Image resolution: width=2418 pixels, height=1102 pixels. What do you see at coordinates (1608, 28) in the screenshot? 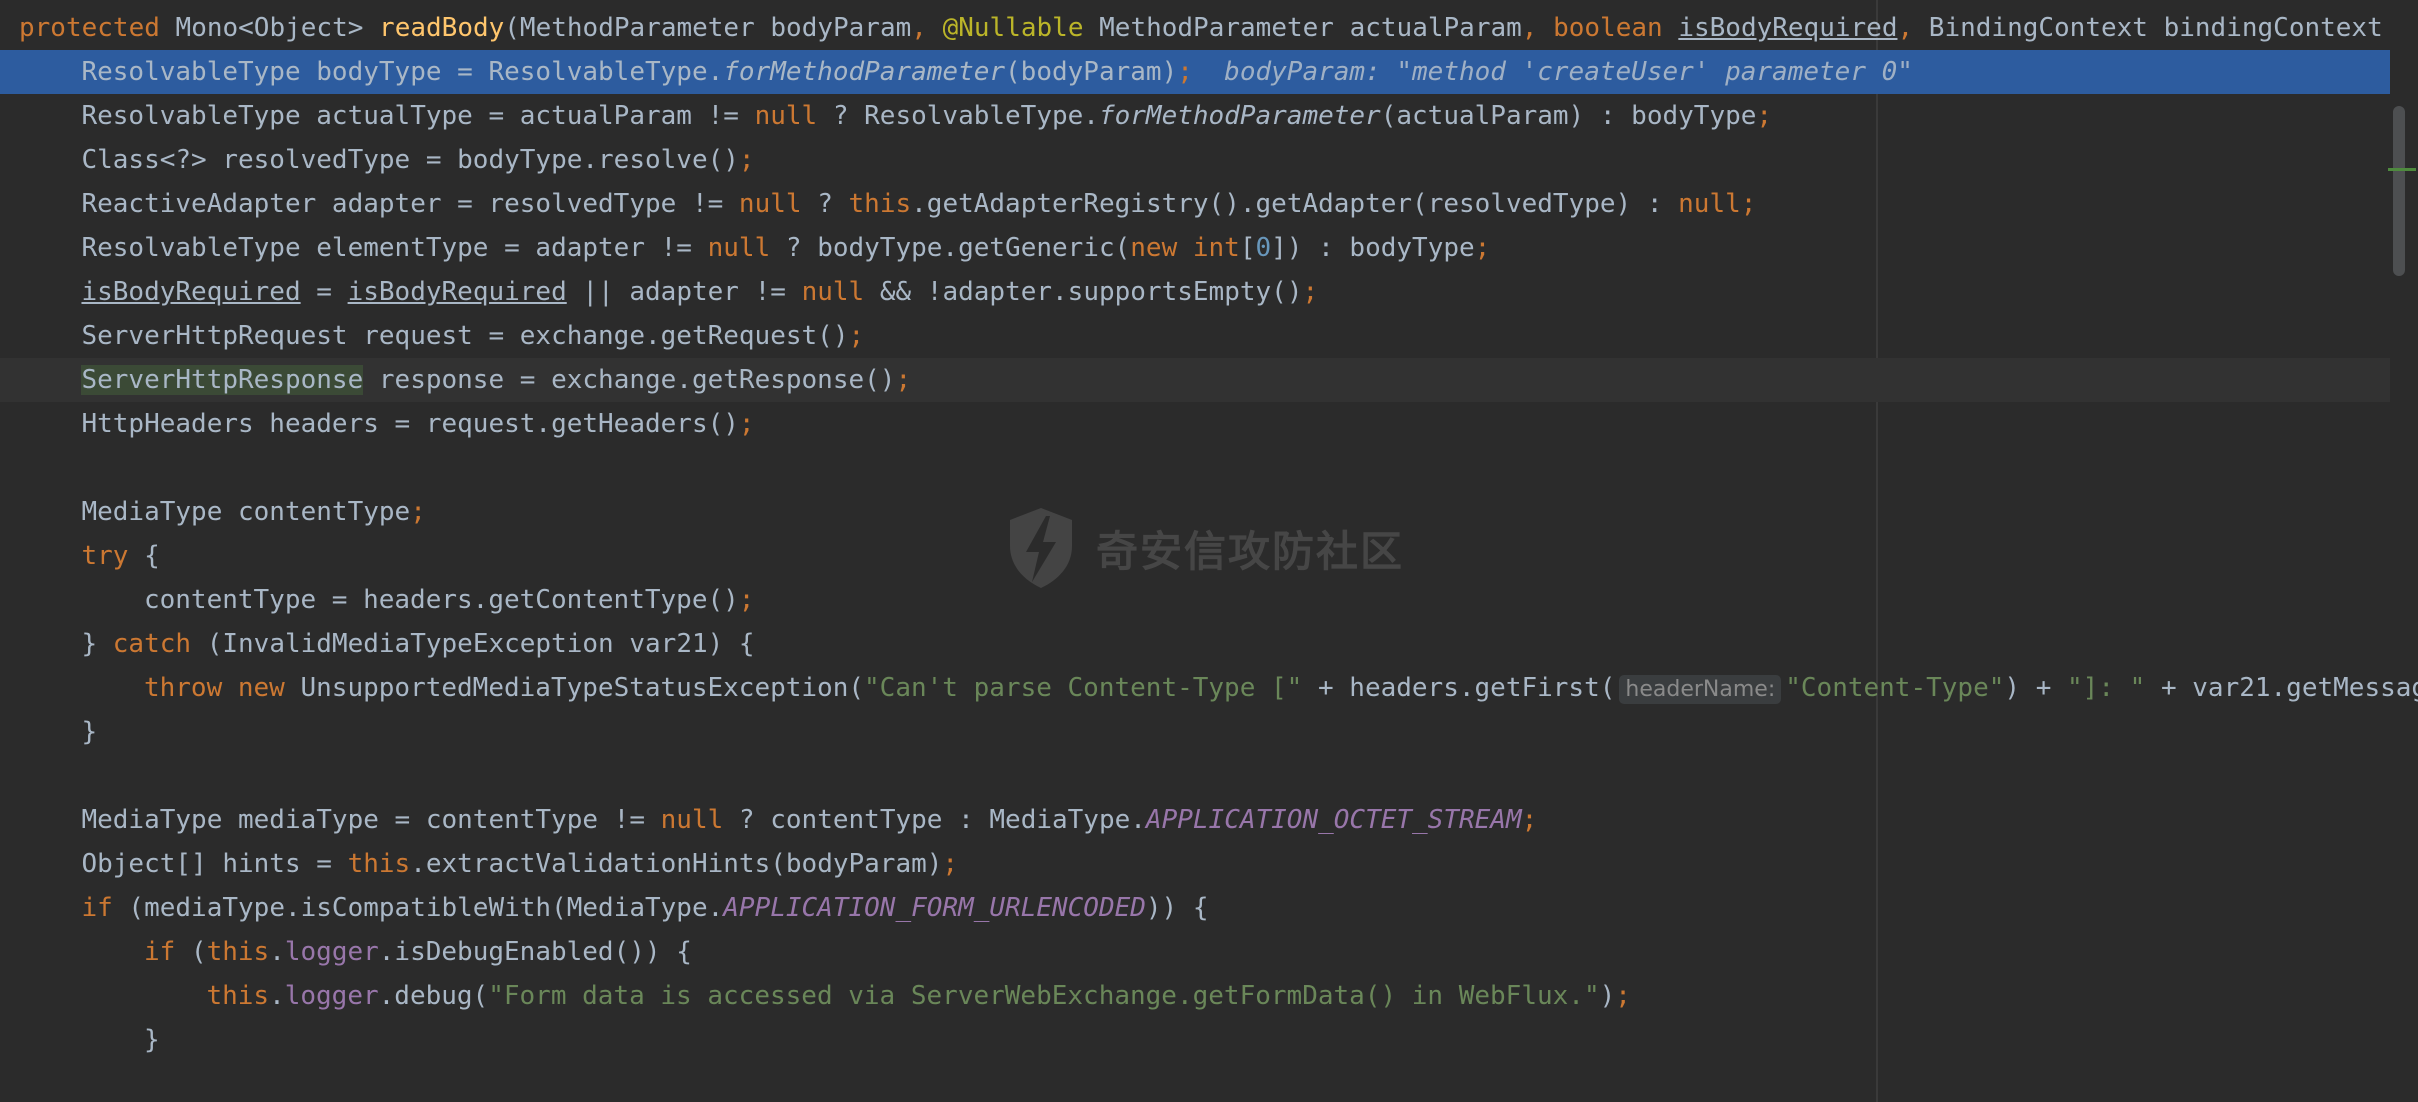
I see `code-token: boolean` at bounding box center [1608, 28].